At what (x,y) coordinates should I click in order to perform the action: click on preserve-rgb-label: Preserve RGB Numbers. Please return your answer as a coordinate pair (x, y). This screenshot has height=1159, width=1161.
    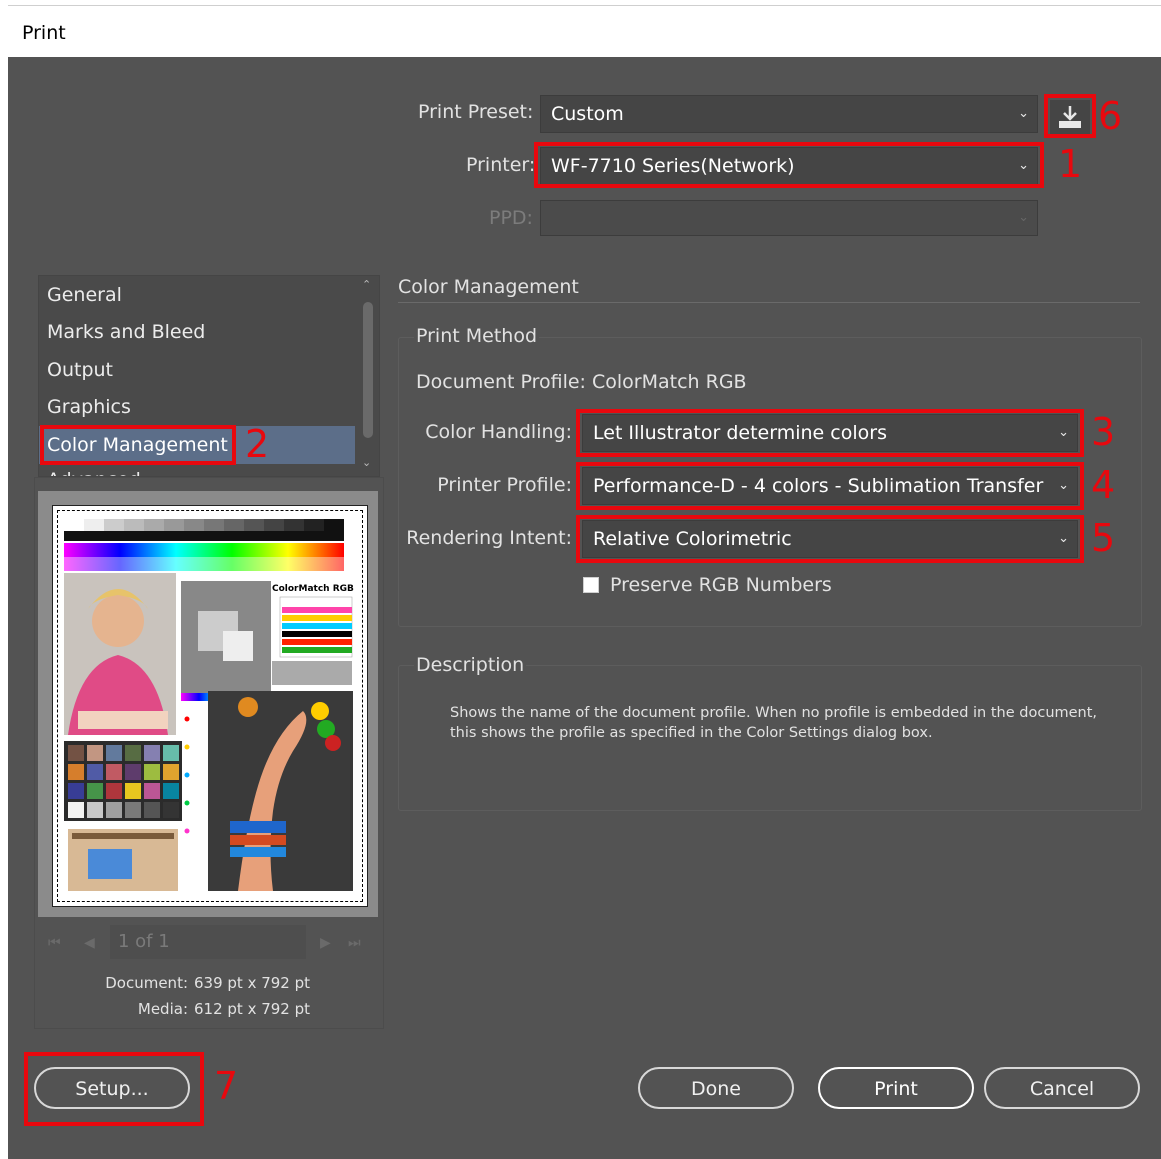
    Looking at the image, I should click on (721, 585).